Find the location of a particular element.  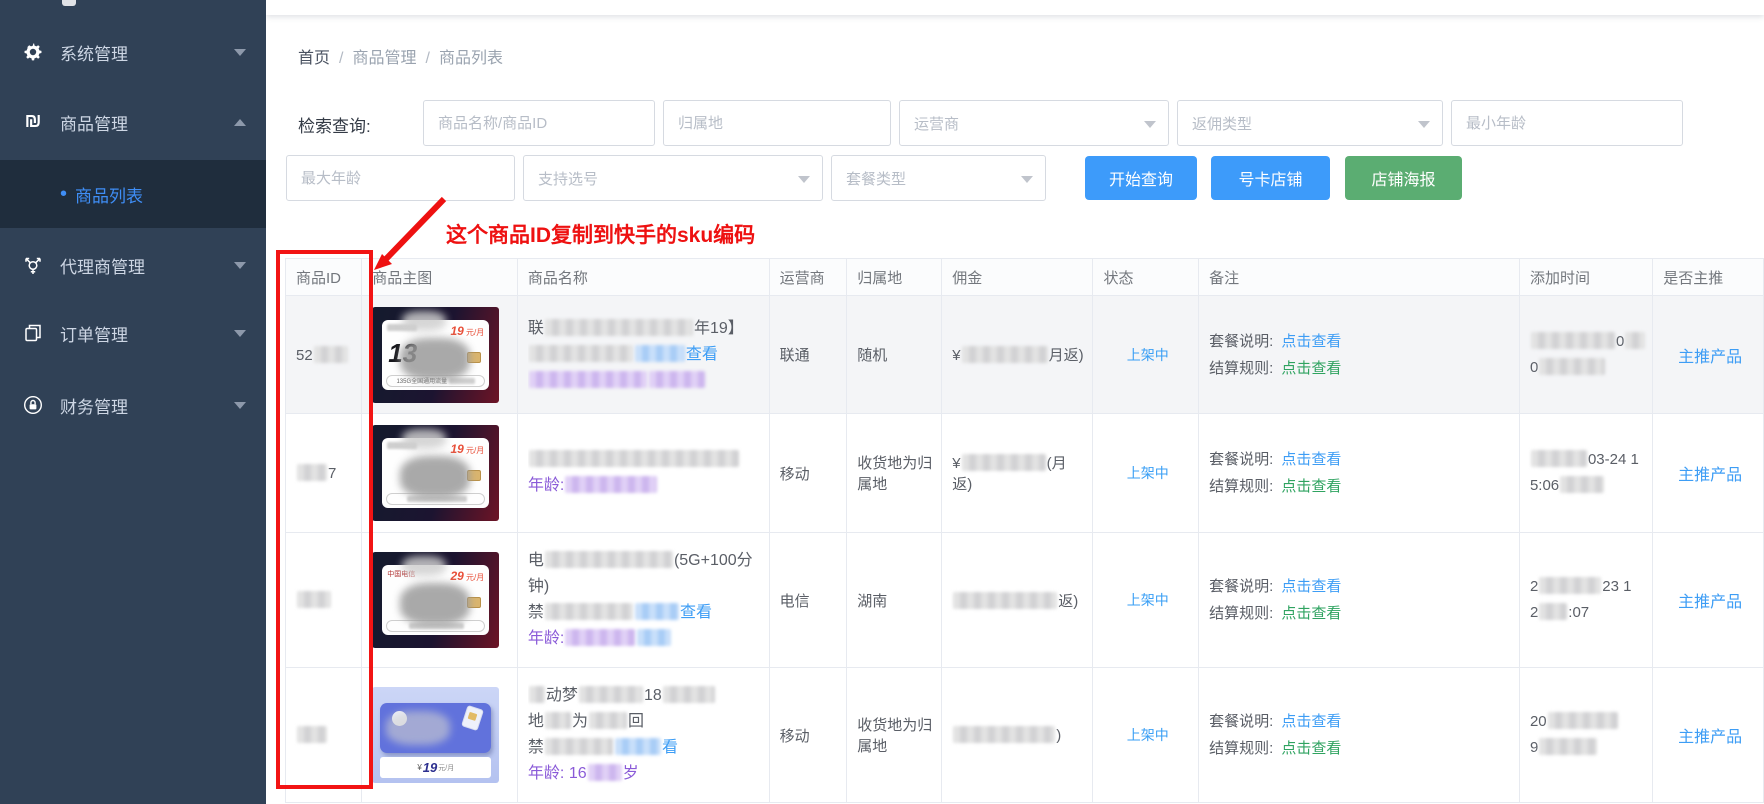

breadcrumb-item: 商品管理 is located at coordinates (384, 58).